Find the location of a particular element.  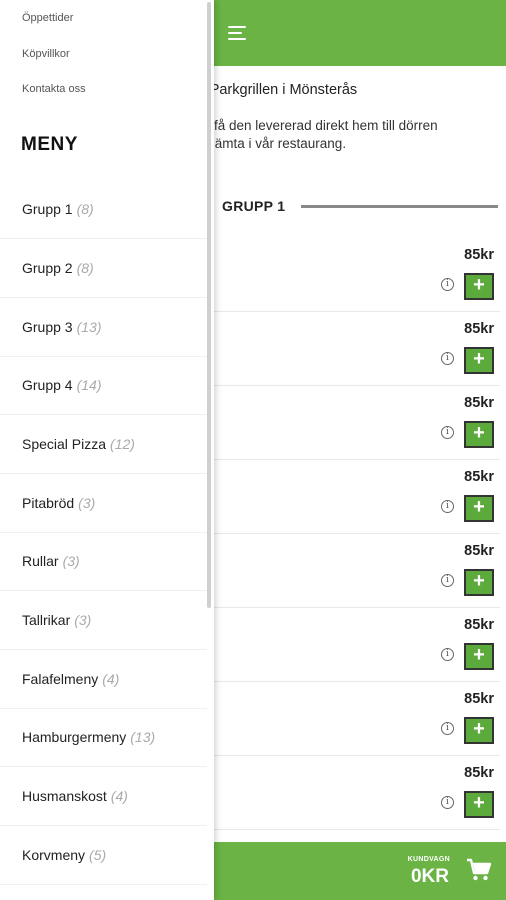

menu-category-rullar: Rullar (3) is located at coordinates (103, 561).